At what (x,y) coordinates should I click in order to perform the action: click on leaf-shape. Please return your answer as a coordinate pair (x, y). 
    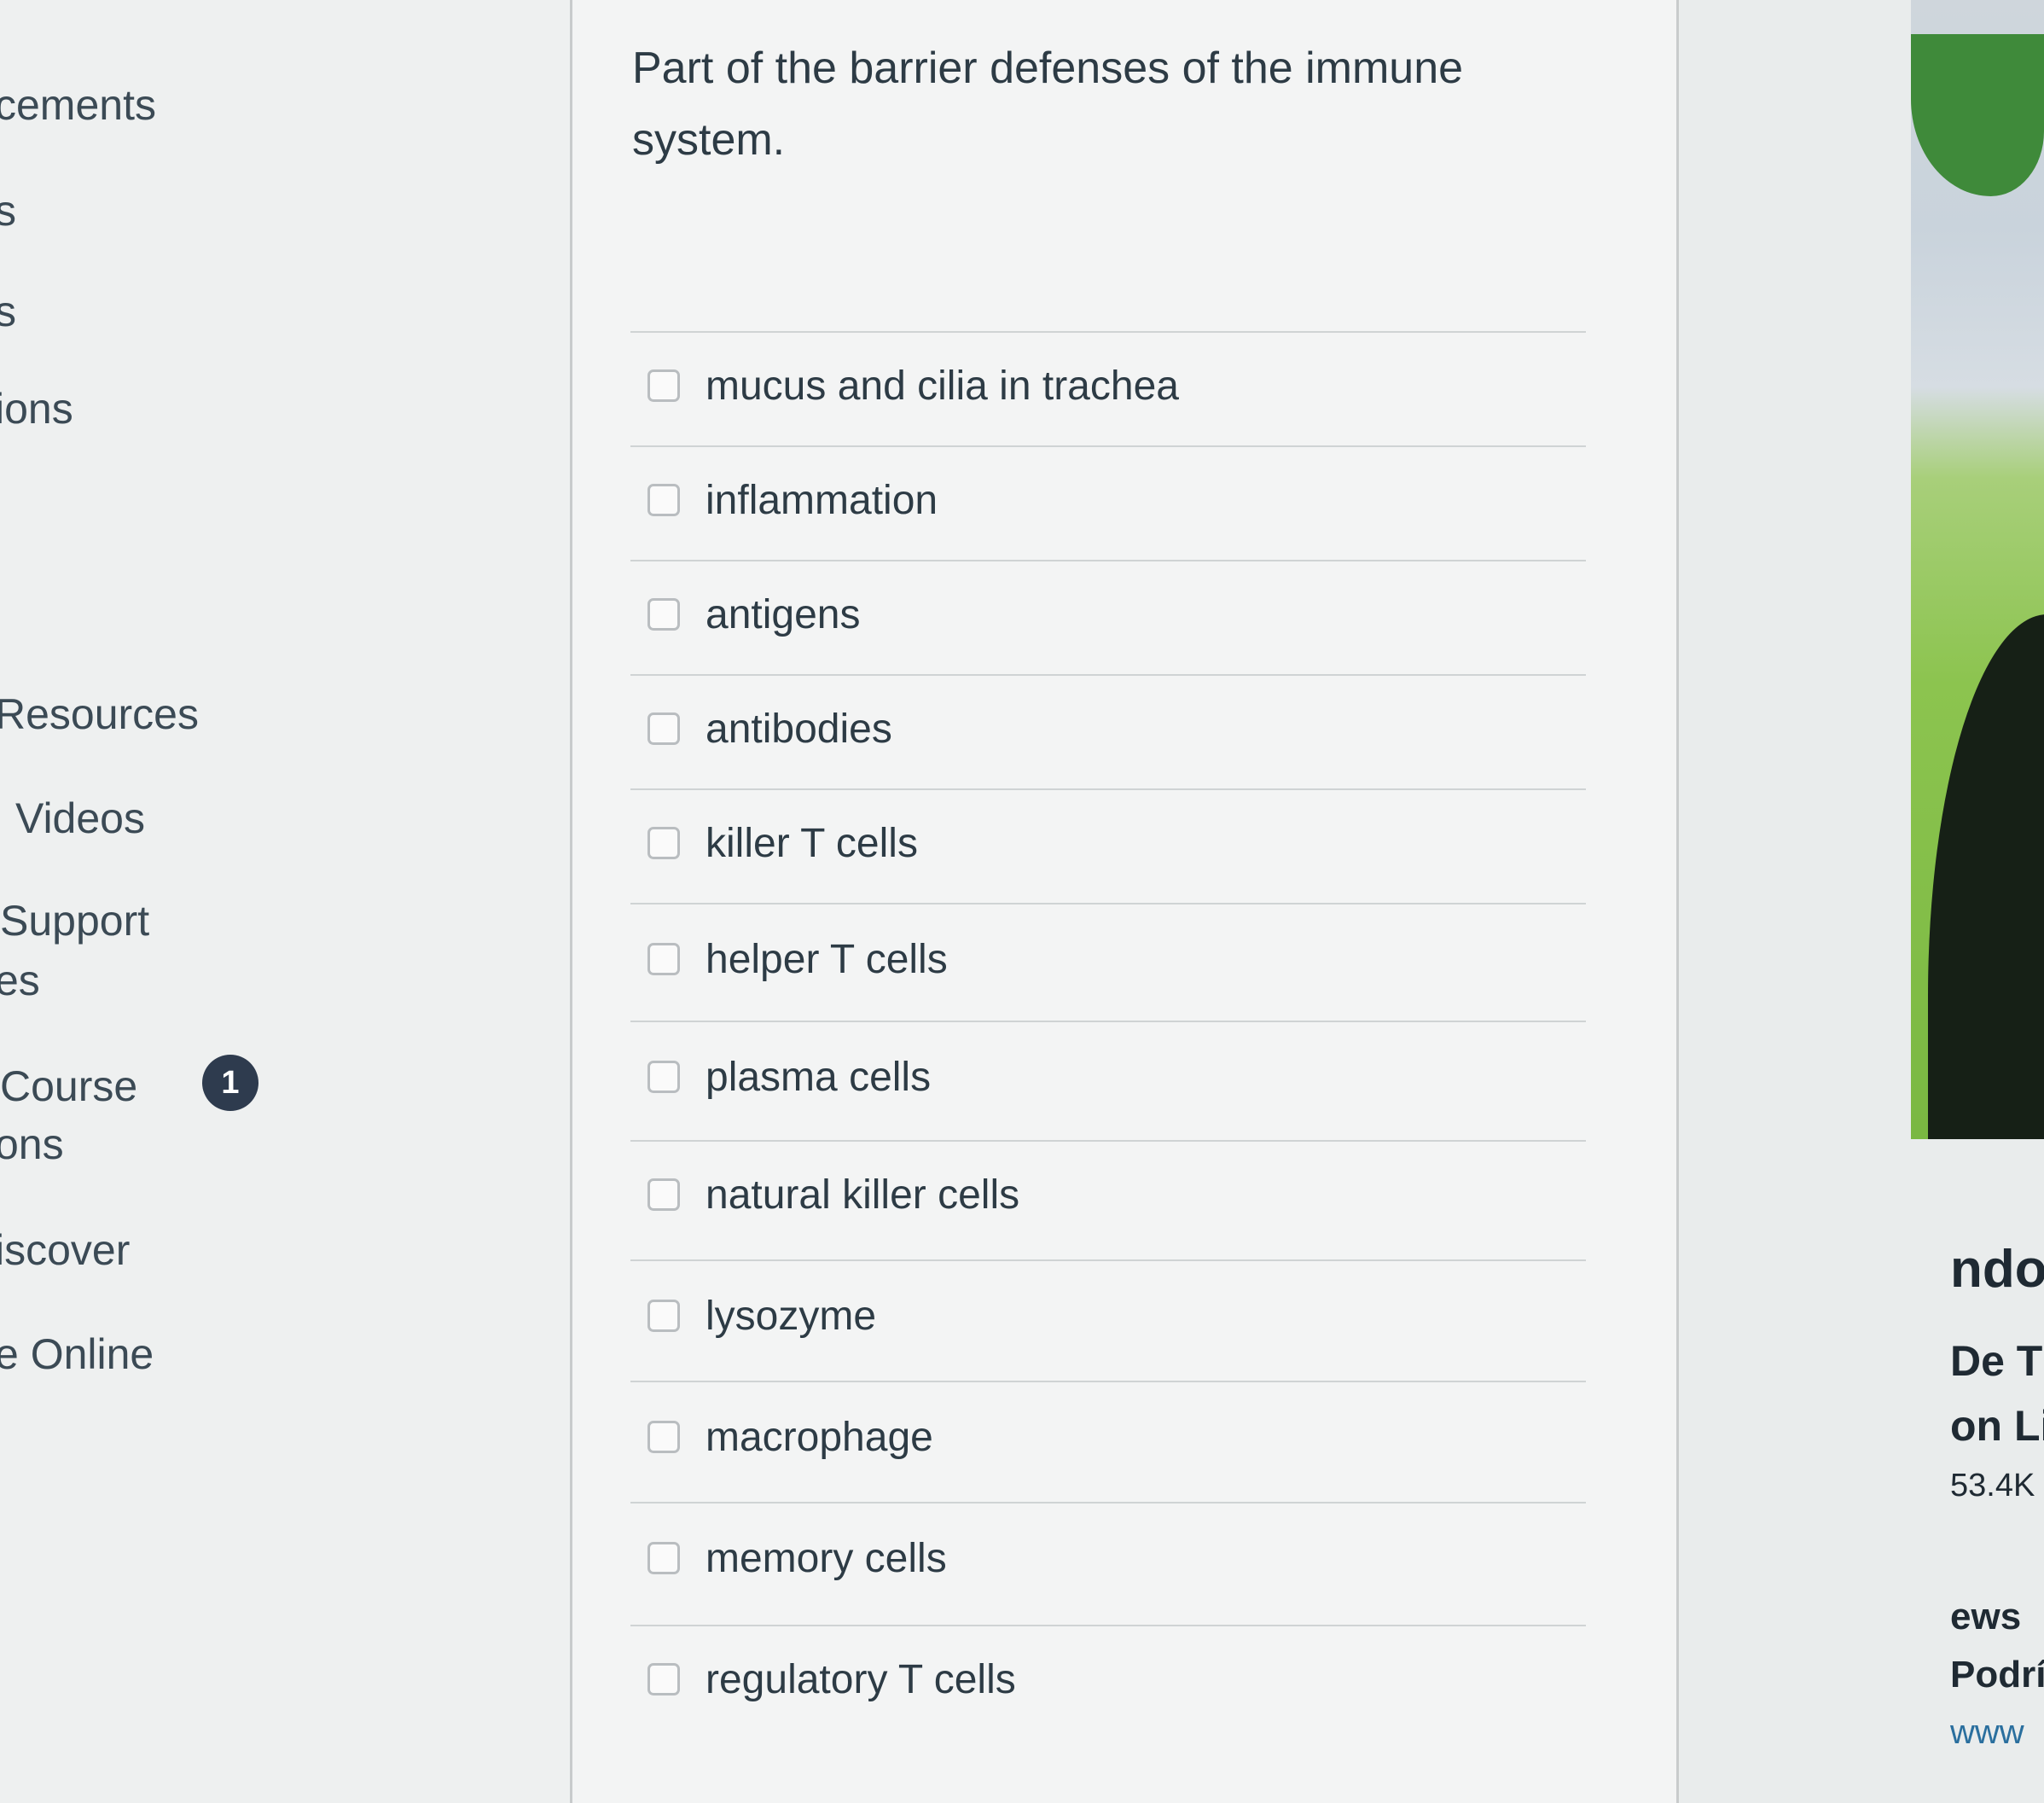
    Looking at the image, I should click on (1977, 115).